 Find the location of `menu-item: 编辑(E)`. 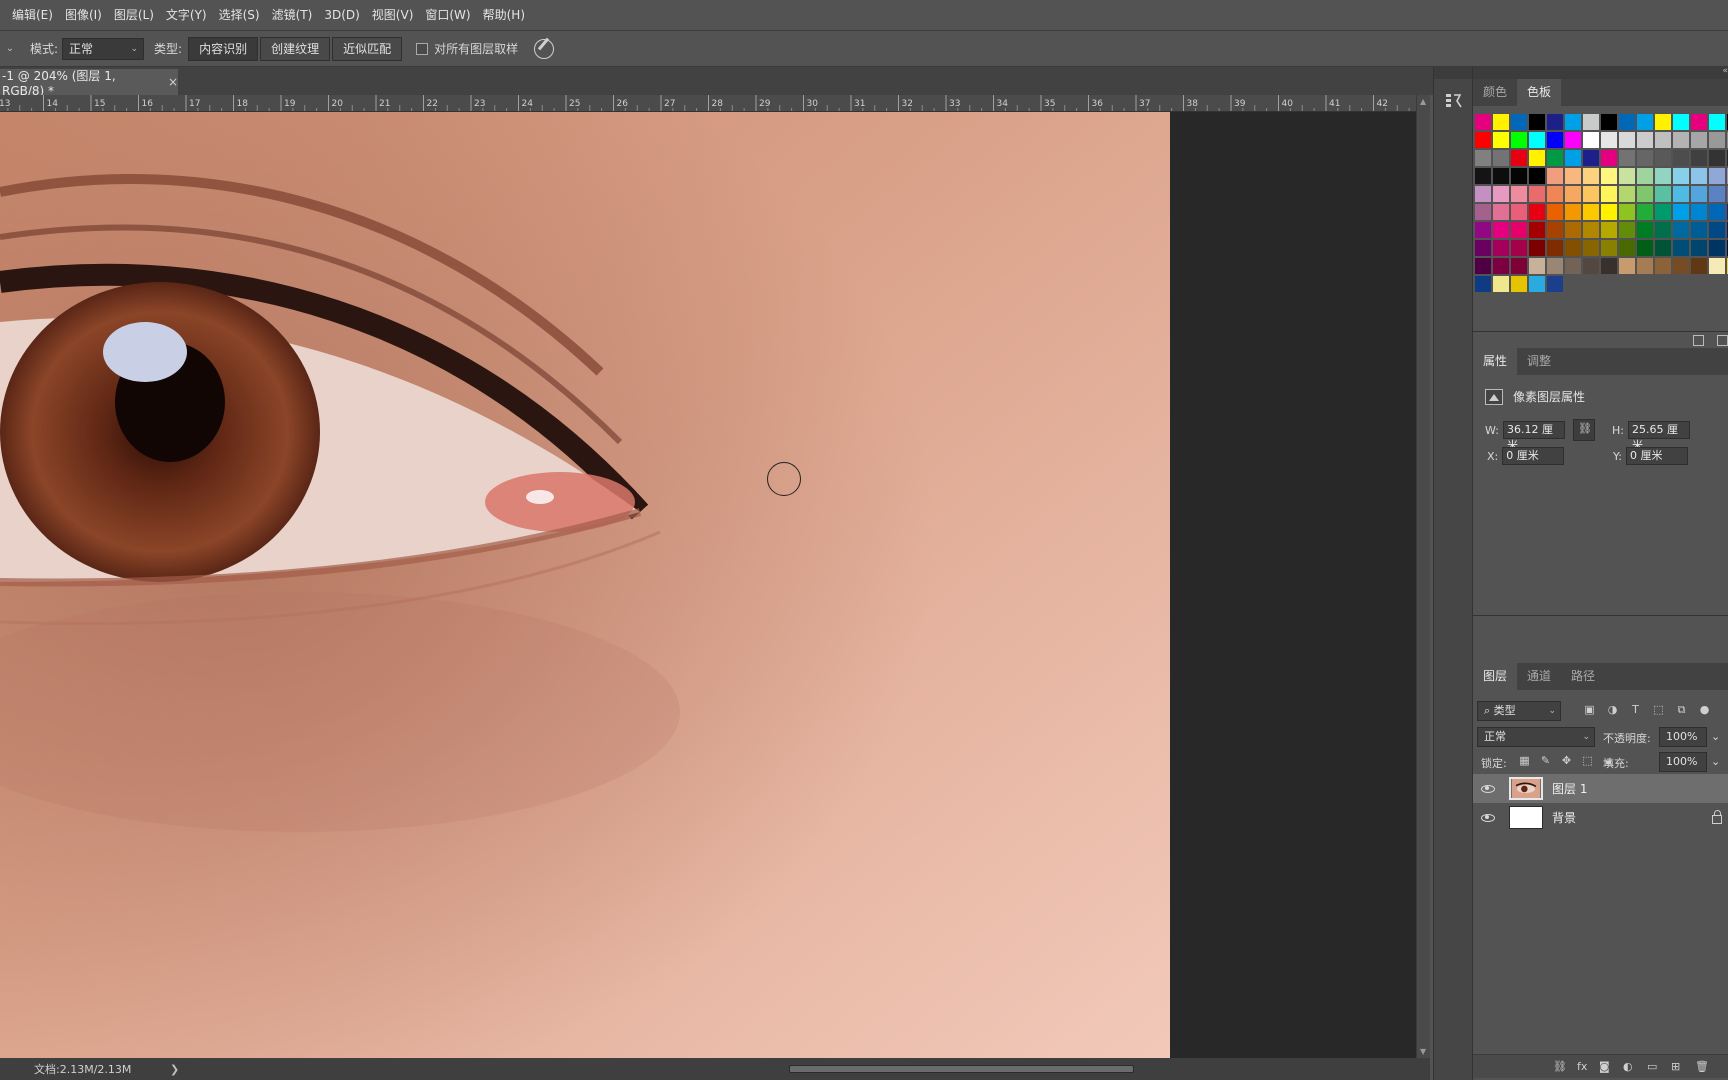

menu-item: 编辑(E) is located at coordinates (32, 15).